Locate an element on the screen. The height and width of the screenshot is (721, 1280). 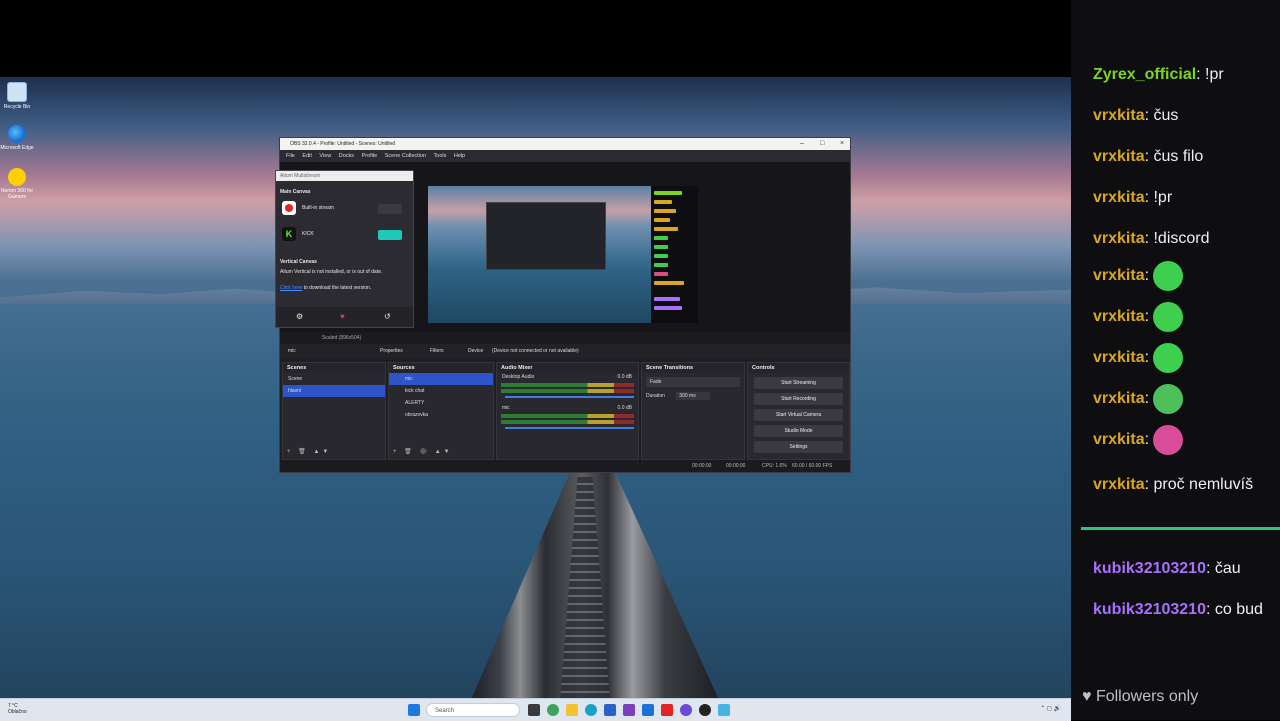
fps-readout: 60.00 / 60.00 FPS is located at coordinates (812, 466).